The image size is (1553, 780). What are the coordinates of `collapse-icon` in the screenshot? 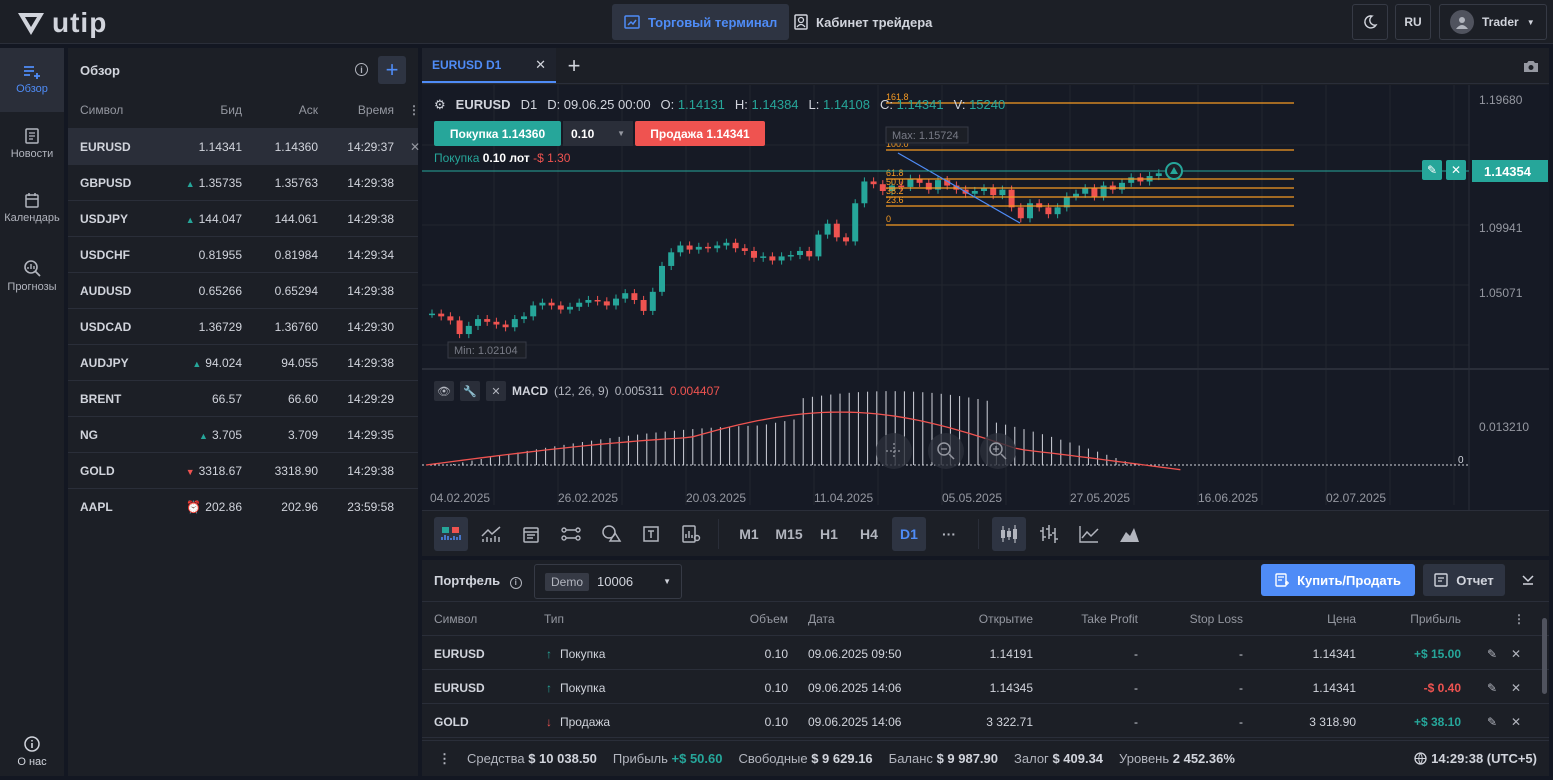 It's located at (1528, 580).